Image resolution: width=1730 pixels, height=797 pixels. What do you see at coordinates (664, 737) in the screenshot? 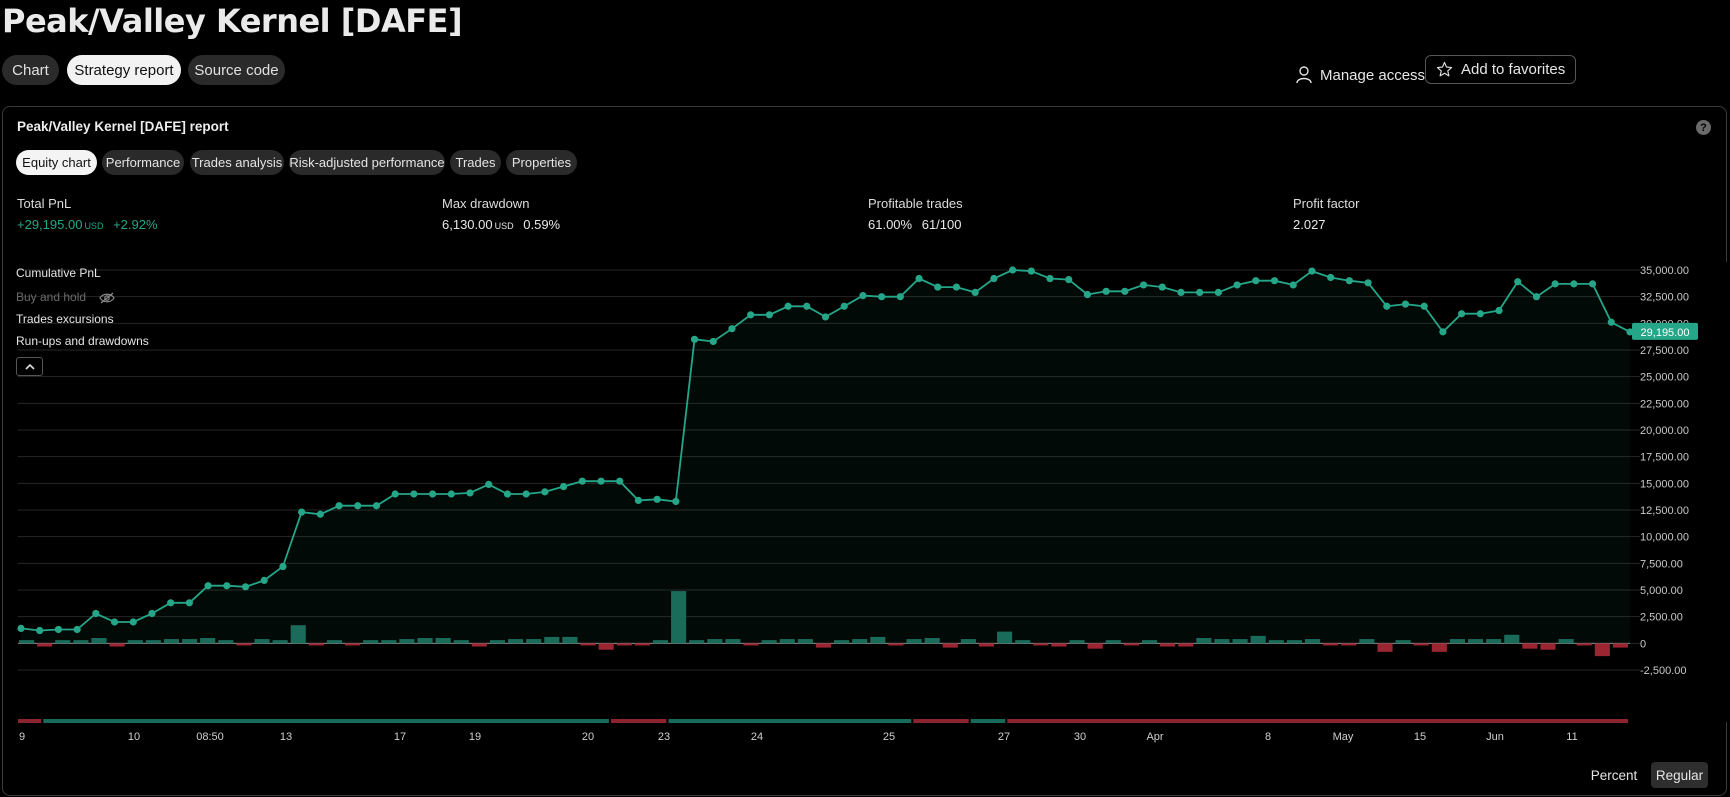
I see `x-tick-label: 23` at bounding box center [664, 737].